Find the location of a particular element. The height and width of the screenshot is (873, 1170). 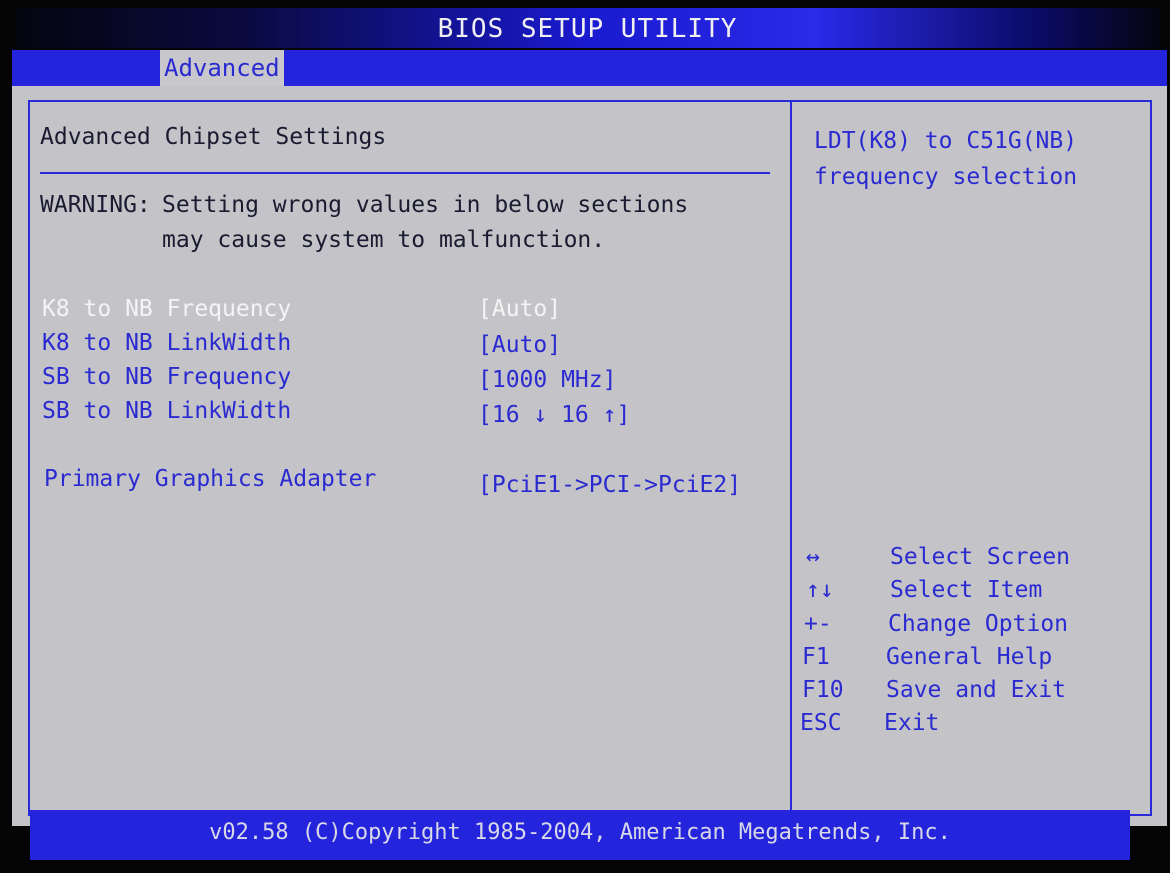

setting-label: K8 to NB Frequency is located at coordinates (166, 309).